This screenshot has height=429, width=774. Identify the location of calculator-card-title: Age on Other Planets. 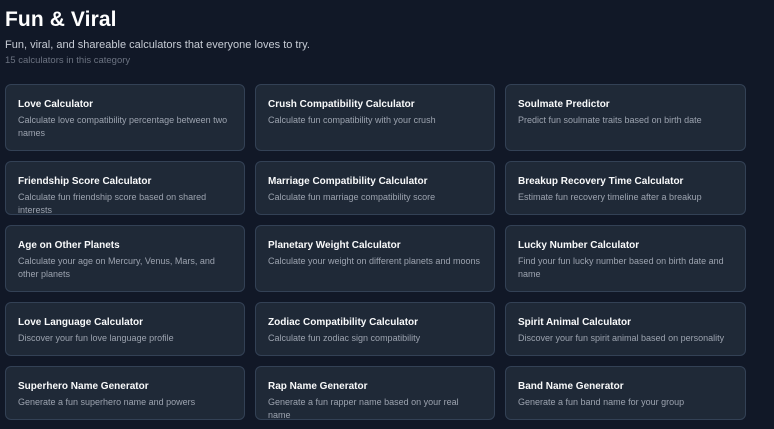
(69, 245).